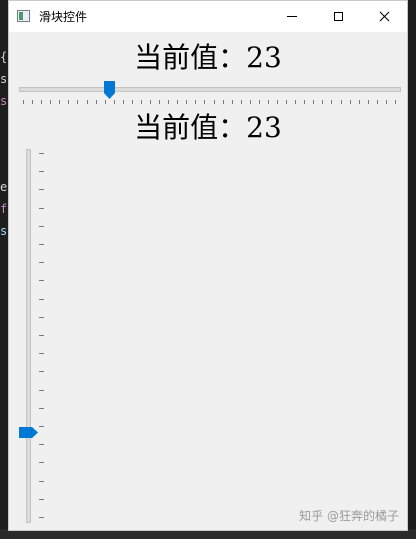 The width and height of the screenshot is (416, 539). What do you see at coordinates (109, 90) in the screenshot?
I see `horizontal-slider-handle` at bounding box center [109, 90].